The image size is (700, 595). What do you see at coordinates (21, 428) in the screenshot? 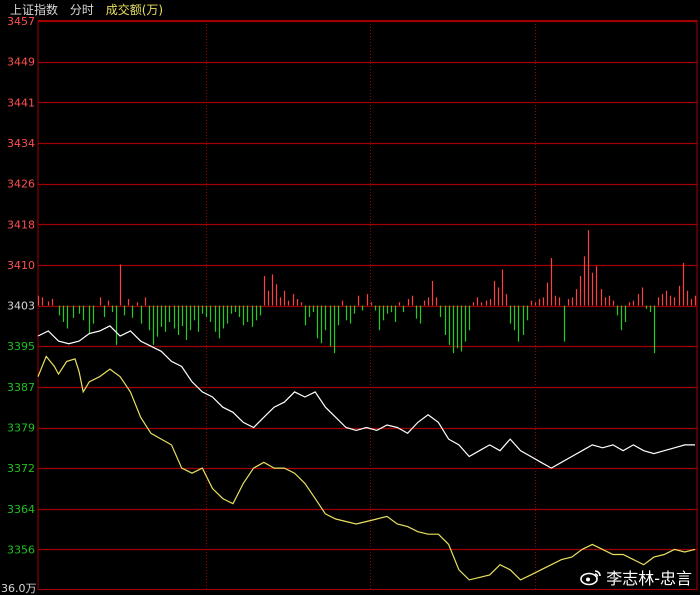
I see `y-tick-label: 3379` at bounding box center [21, 428].